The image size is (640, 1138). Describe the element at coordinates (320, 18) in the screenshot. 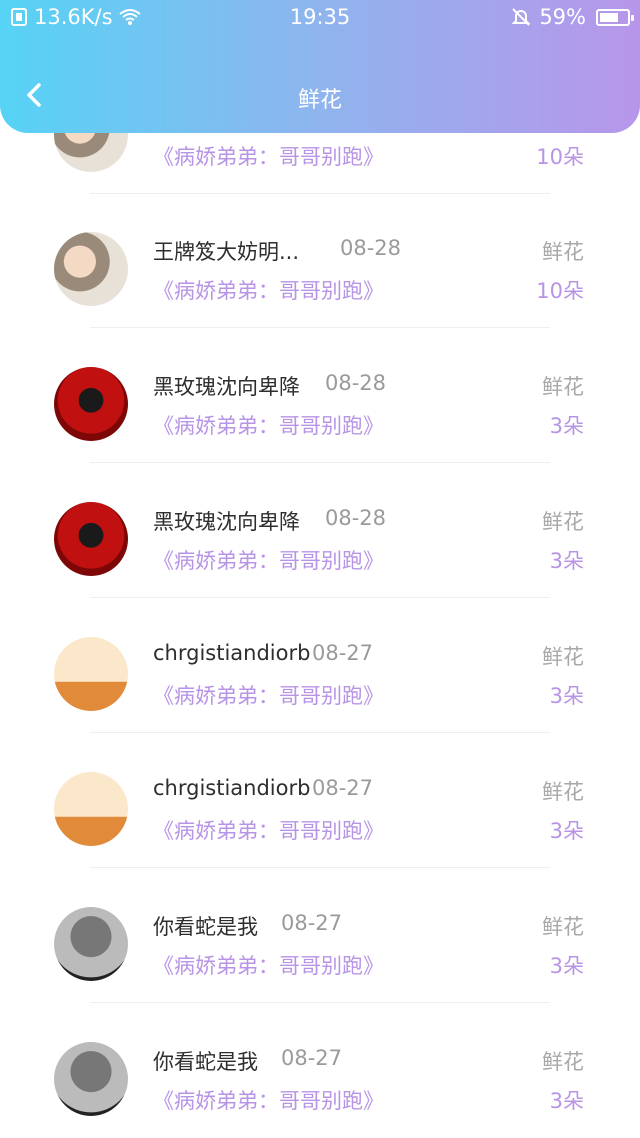

I see `status-bar: 13.6K/s 19:35 59%` at that location.